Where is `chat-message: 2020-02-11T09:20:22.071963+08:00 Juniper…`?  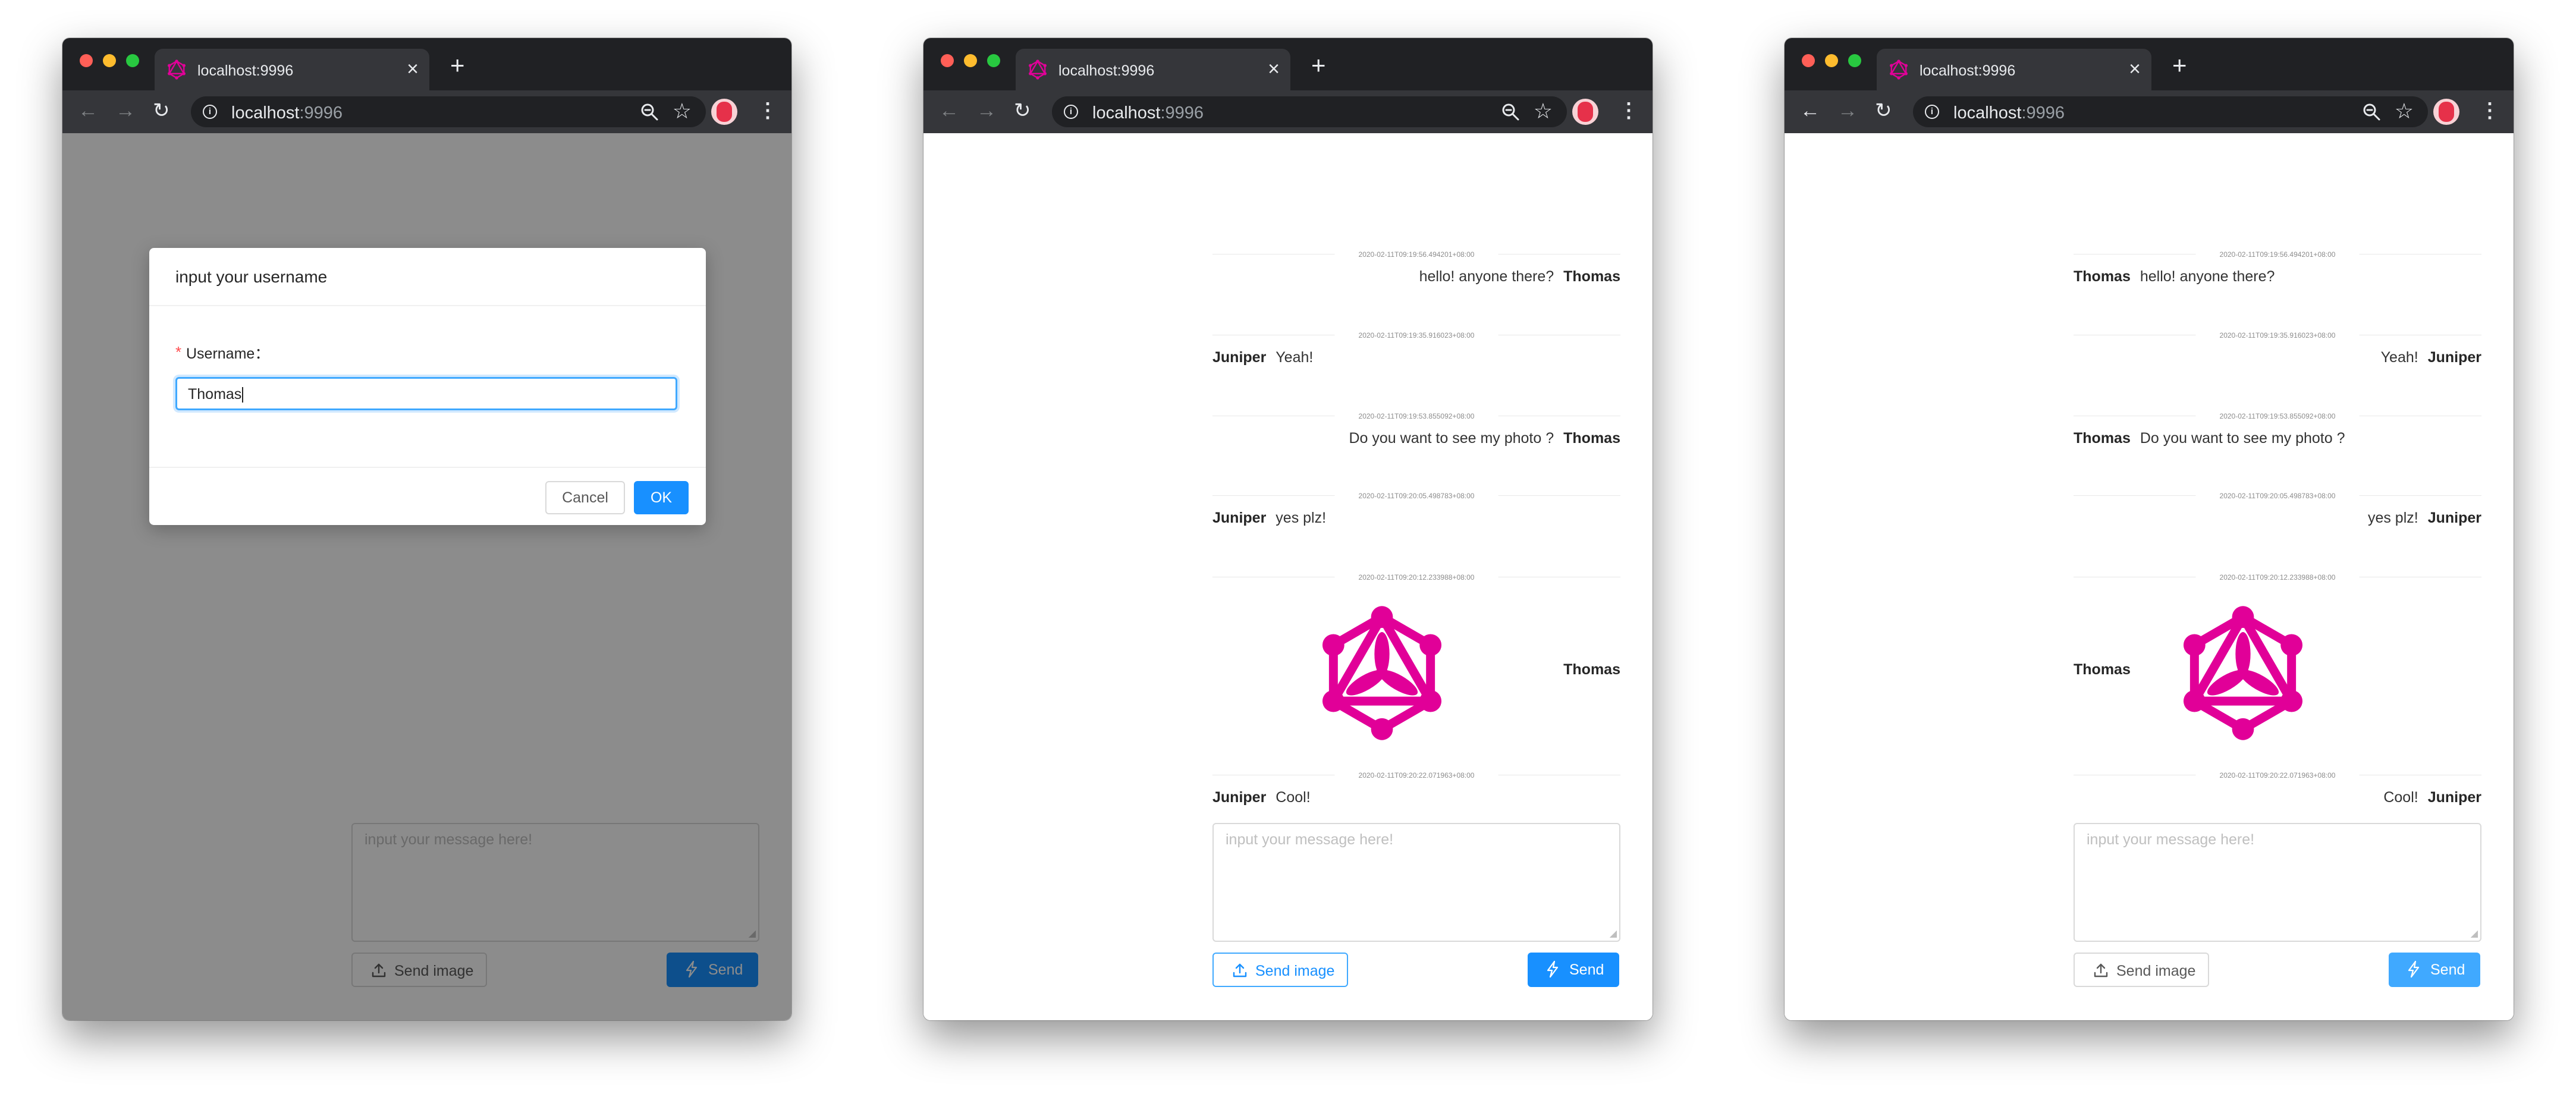
chat-message: 2020-02-11T09:20:22.071963+08:00 Juniper… is located at coordinates (1416, 788).